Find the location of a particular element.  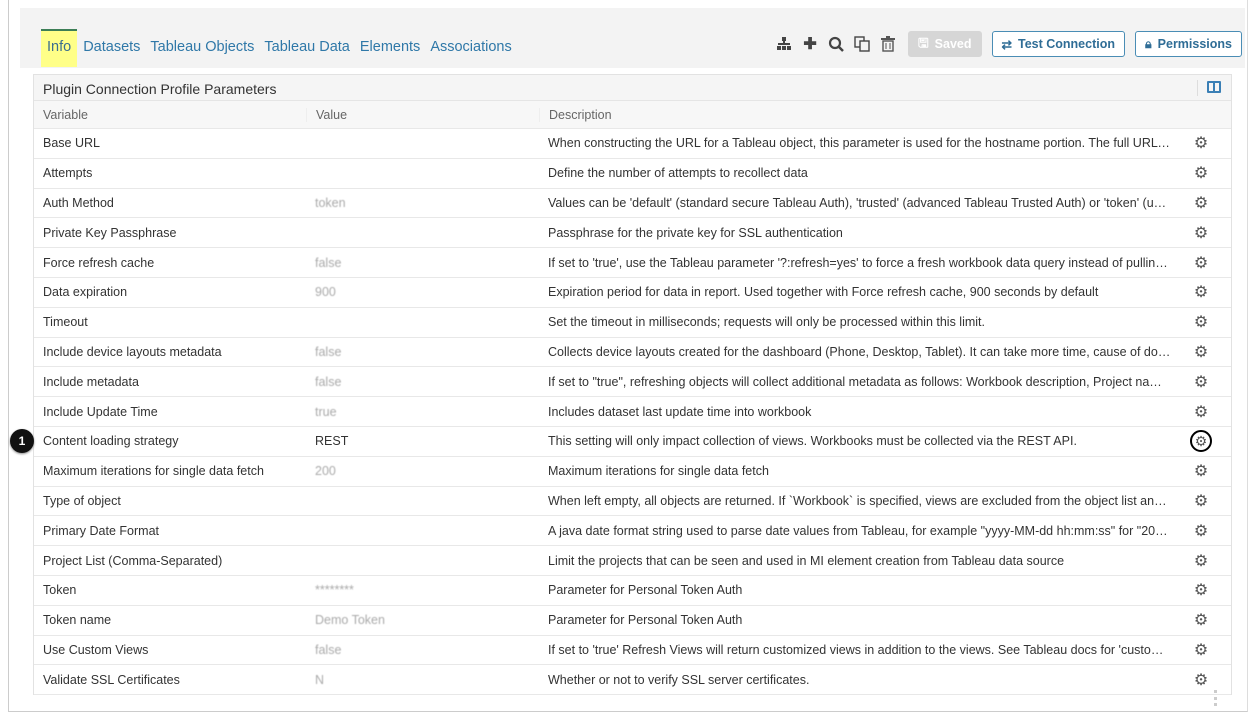

tab-tableau-objects: Tableau Objects is located at coordinates (202, 48).